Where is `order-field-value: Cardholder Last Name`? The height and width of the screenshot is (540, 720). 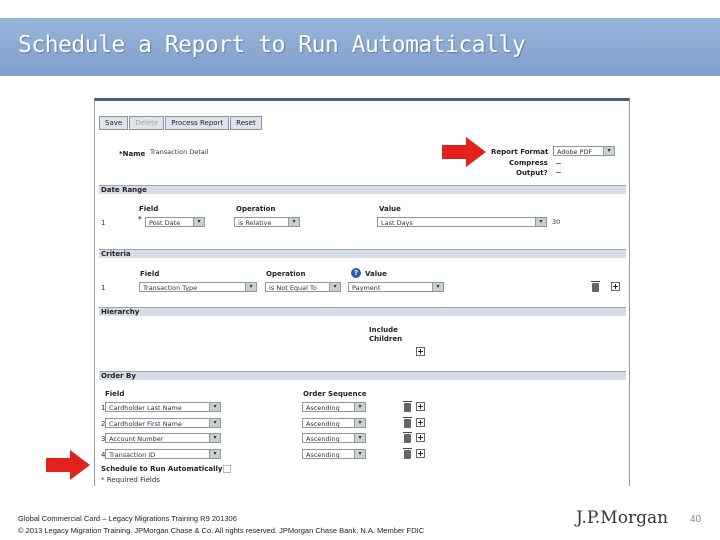 order-field-value: Cardholder Last Name is located at coordinates (145, 408).